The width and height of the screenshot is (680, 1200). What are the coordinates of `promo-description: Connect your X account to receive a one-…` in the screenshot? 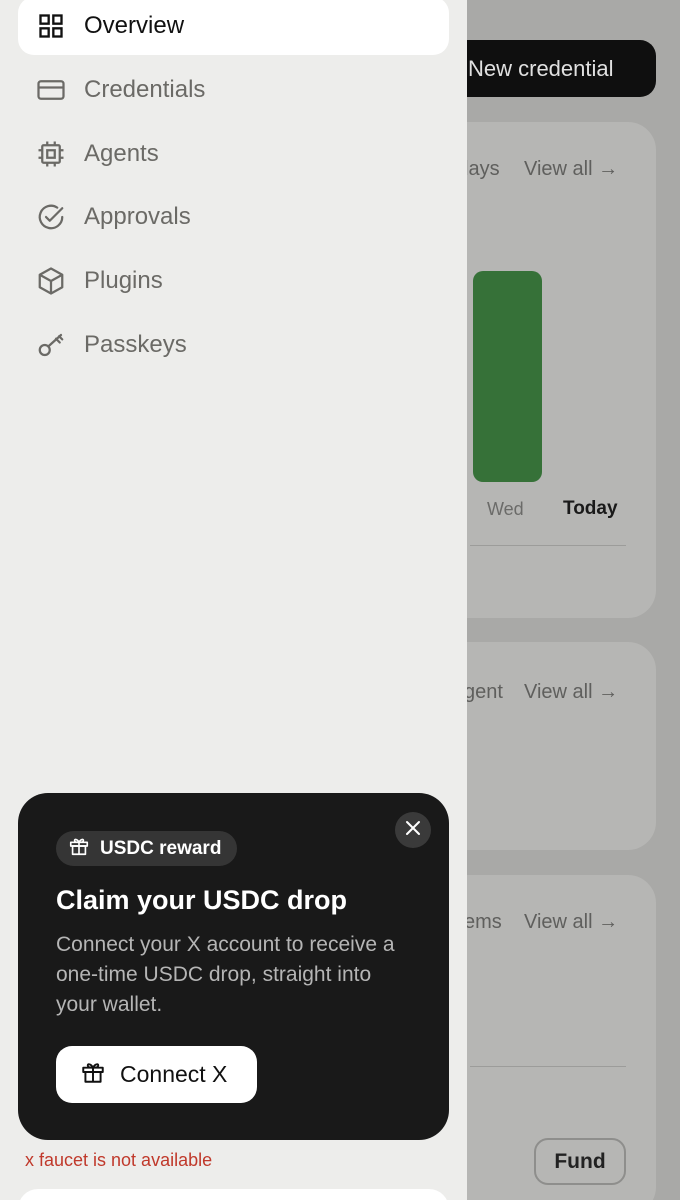 It's located at (225, 974).